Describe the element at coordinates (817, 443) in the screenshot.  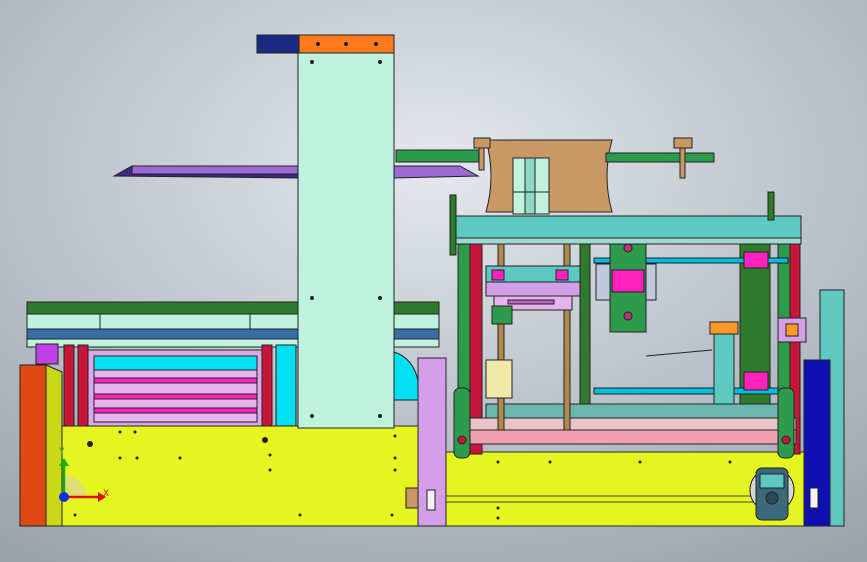
I see `right-side-plate` at that location.